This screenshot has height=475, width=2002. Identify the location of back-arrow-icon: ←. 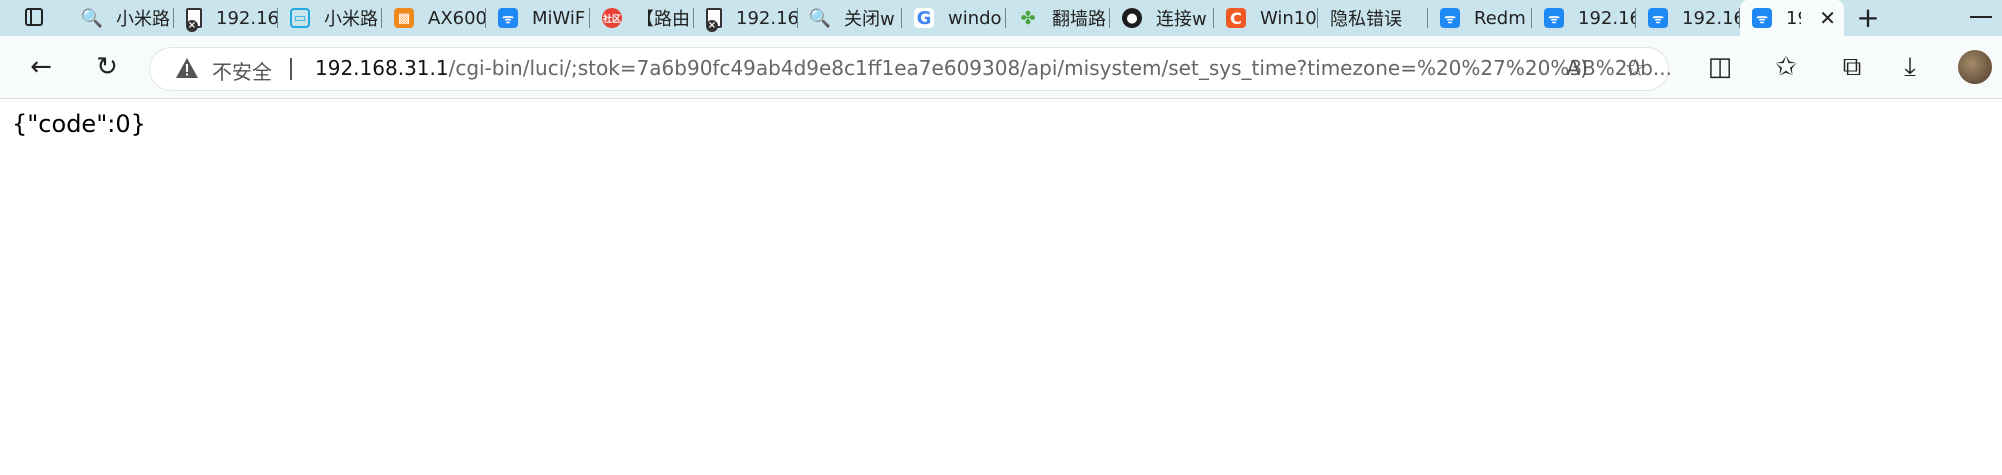
(41, 67).